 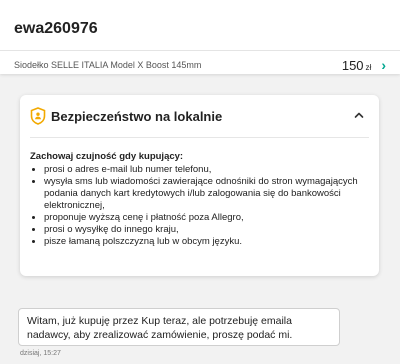 I want to click on safety-lead: Zachowaj czujność gdy kupujący:, so click(x=107, y=156).